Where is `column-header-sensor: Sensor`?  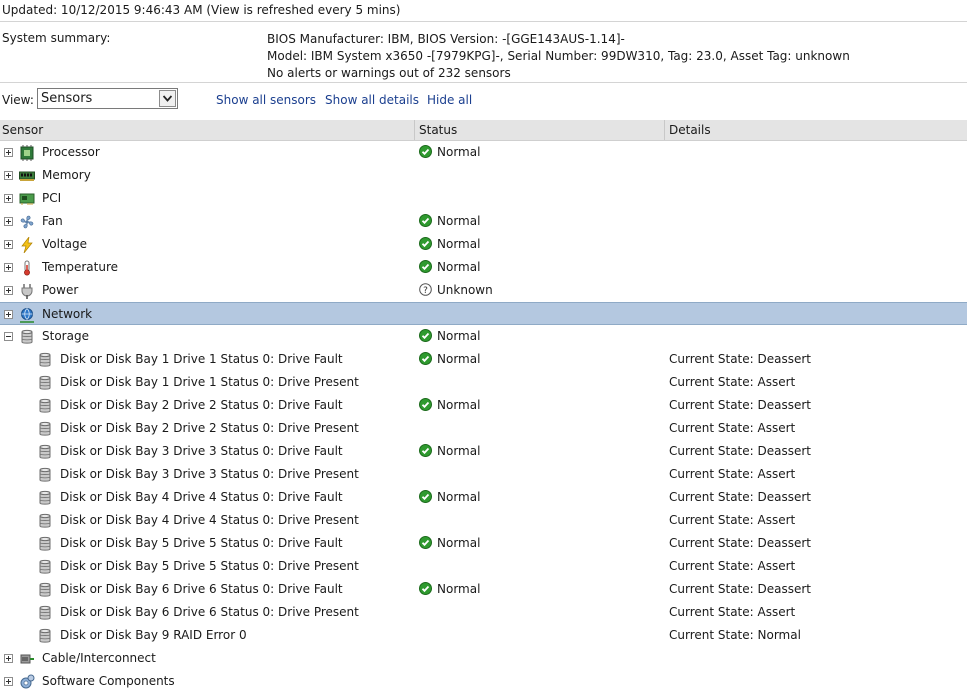 column-header-sensor: Sensor is located at coordinates (22, 130).